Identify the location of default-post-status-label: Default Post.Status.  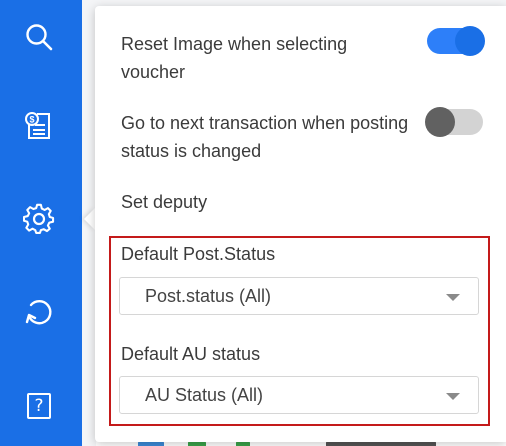
(198, 254).